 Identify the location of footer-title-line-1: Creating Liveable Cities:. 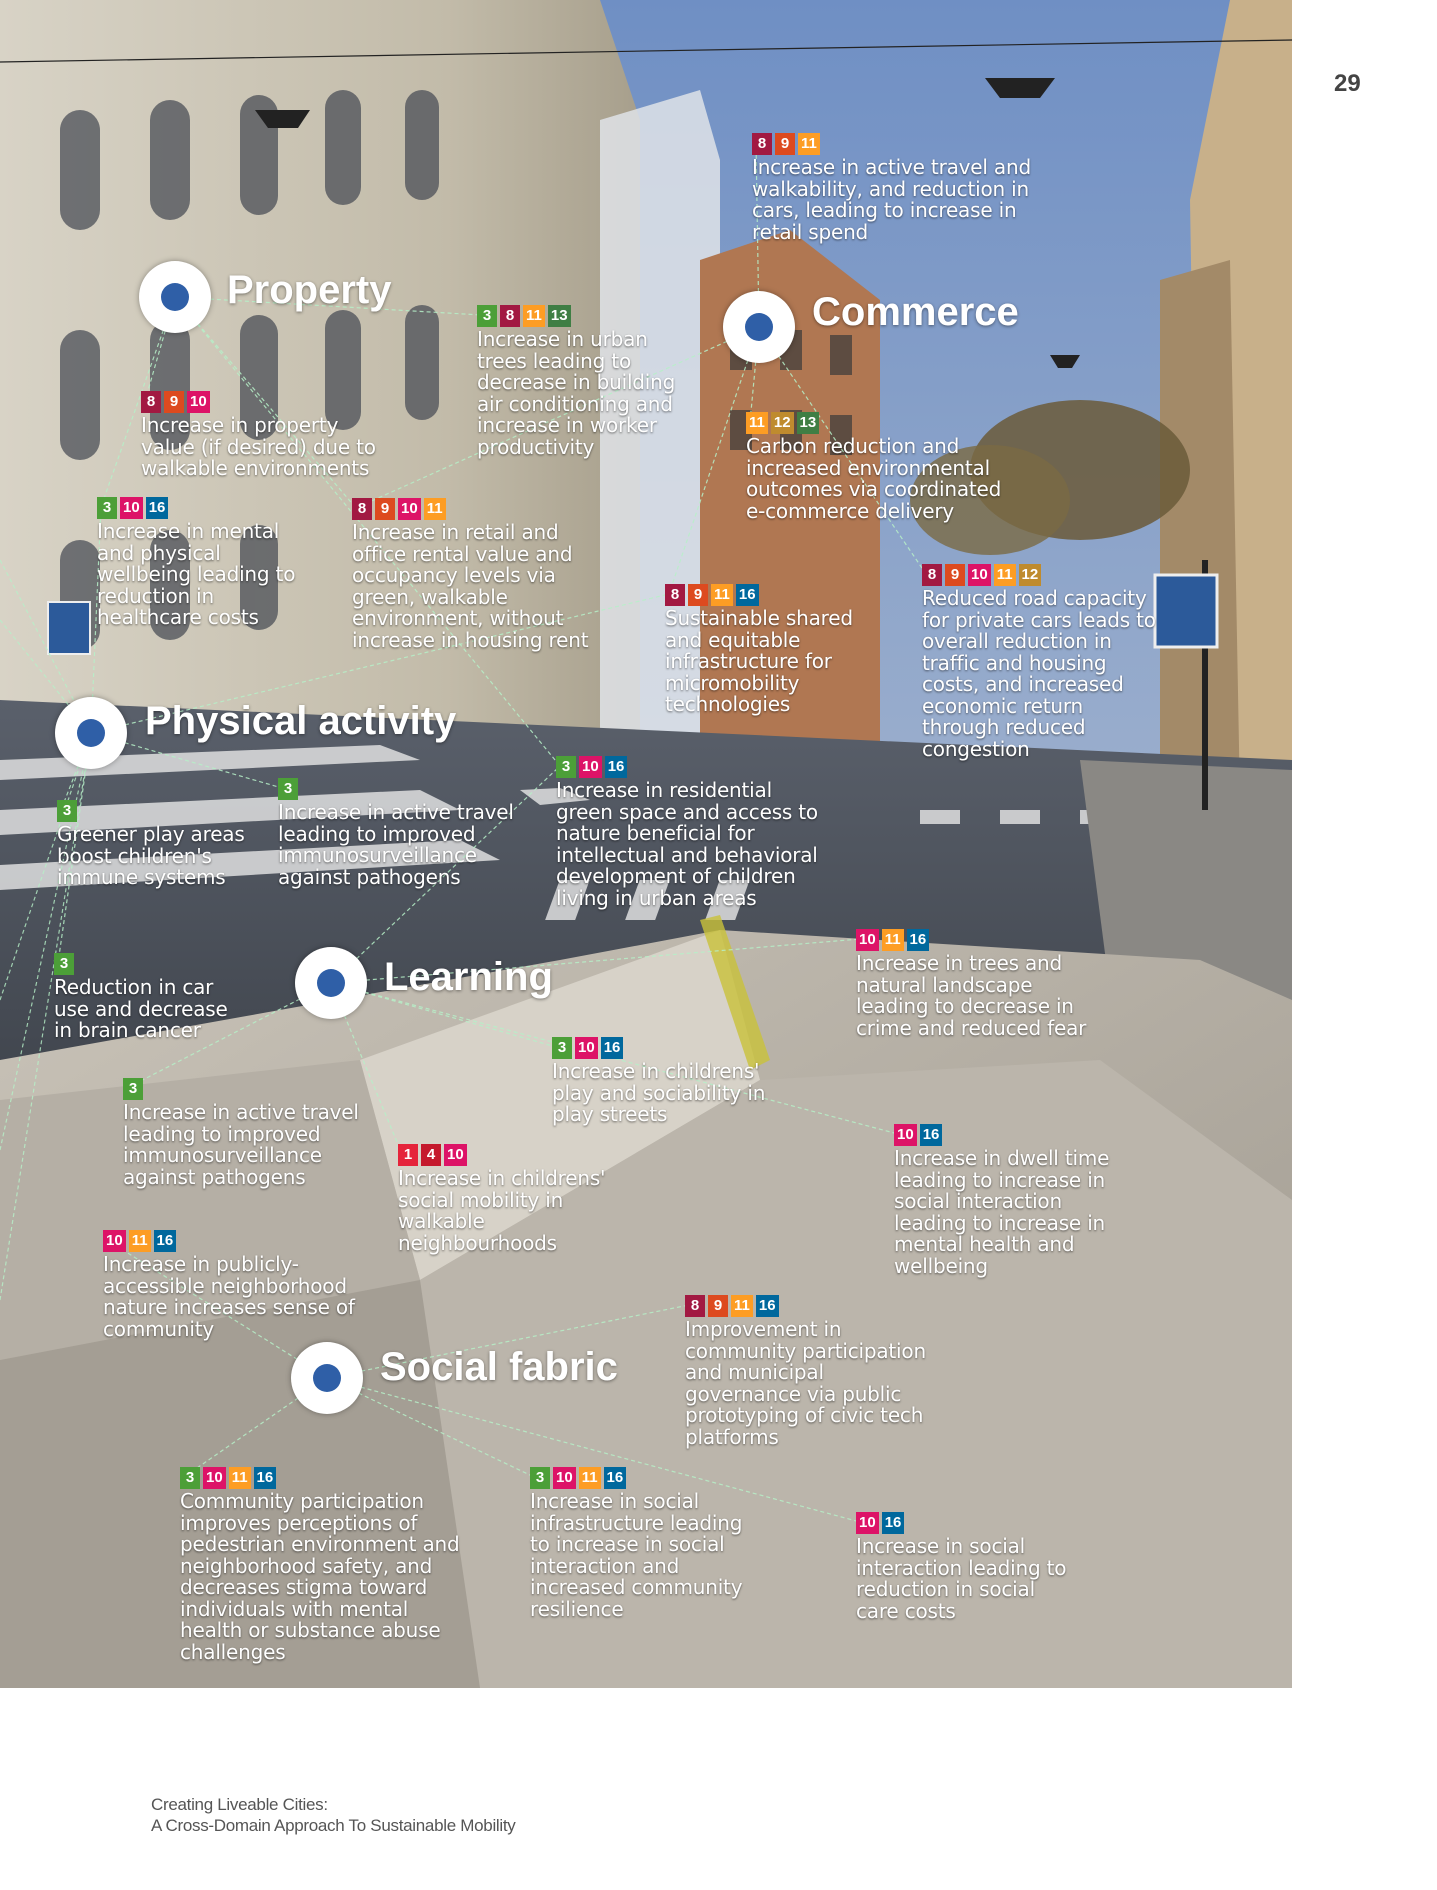
(239, 1804).